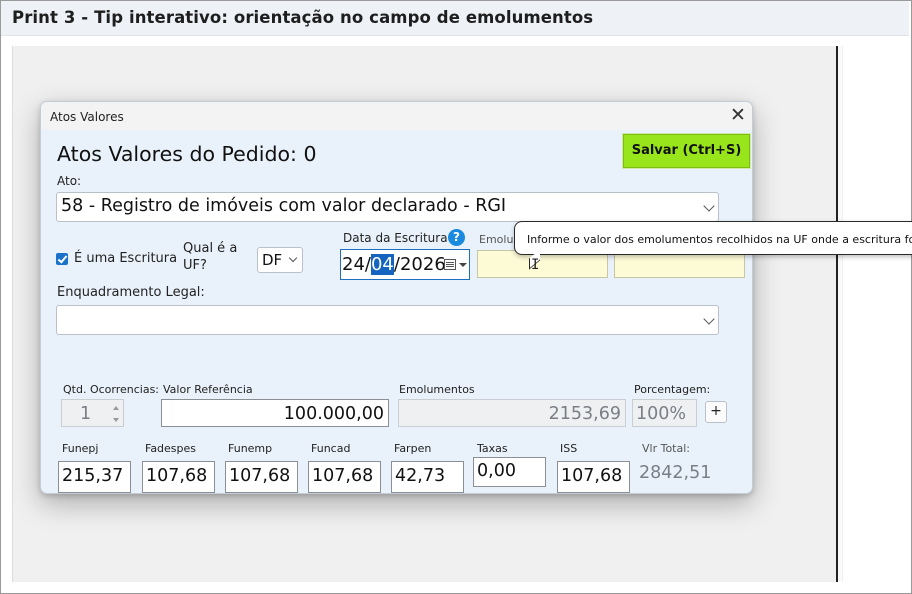  I want to click on spin-down-icon, so click(116, 420).